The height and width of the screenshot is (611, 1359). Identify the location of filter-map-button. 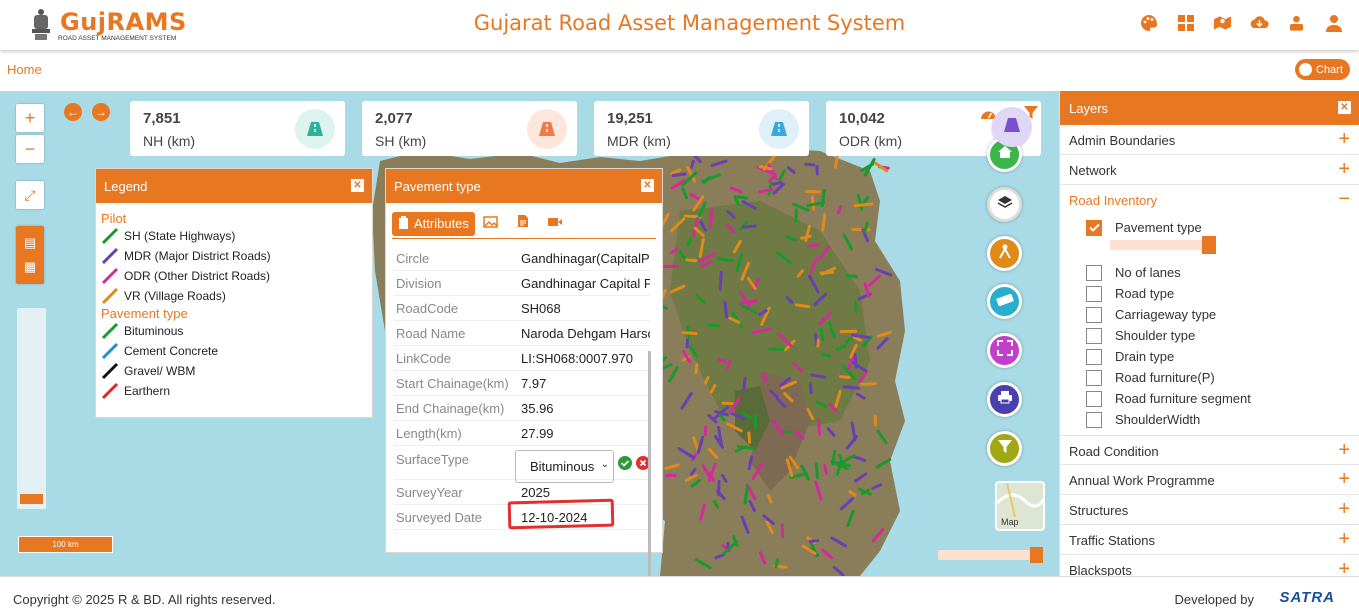
(1004, 448).